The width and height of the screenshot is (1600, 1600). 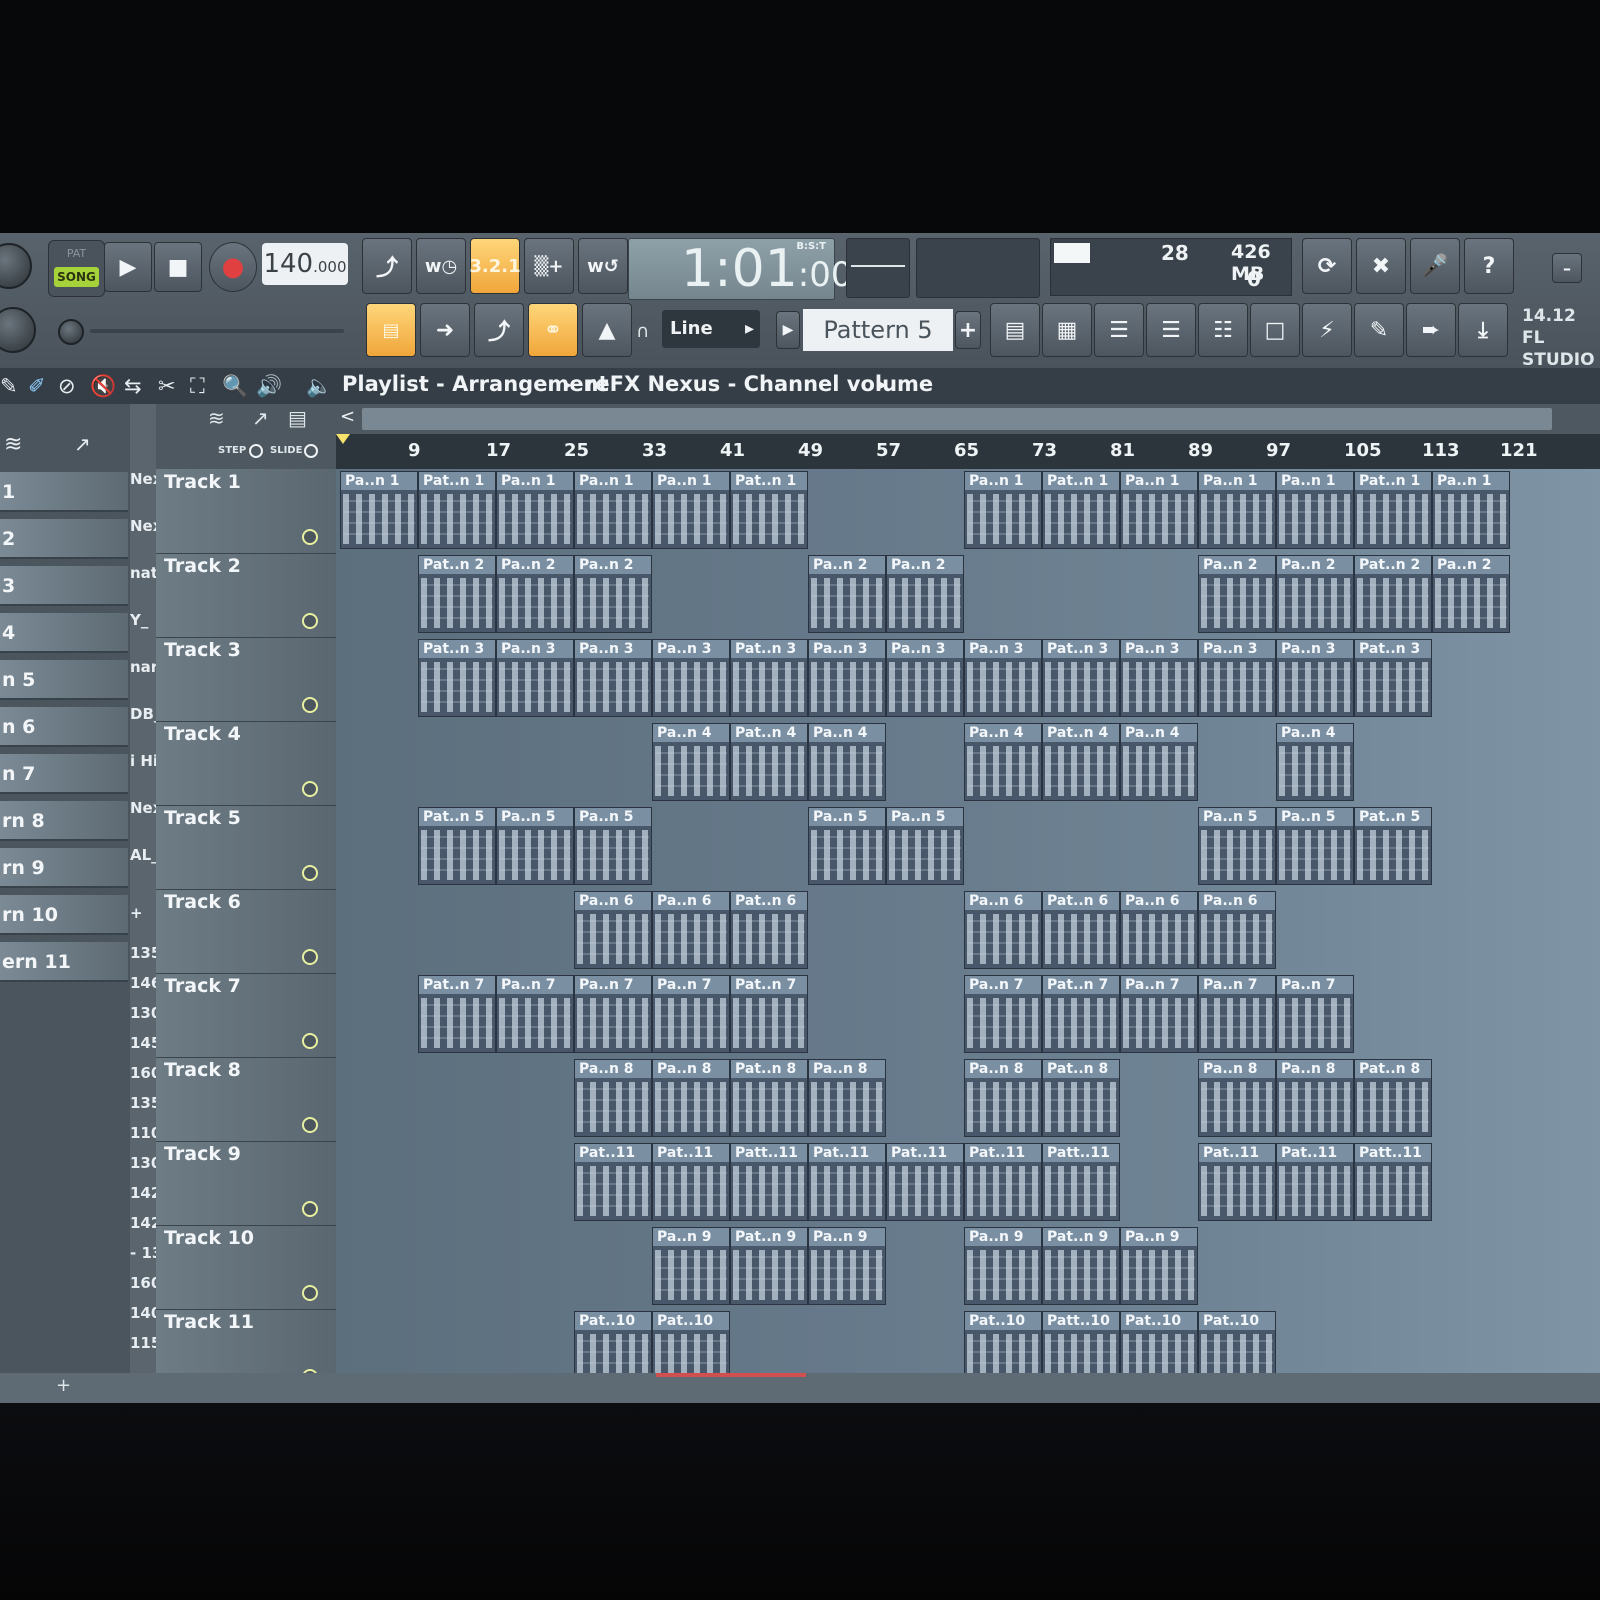 What do you see at coordinates (246, 1183) in the screenshot?
I see `track-header: Track 9` at bounding box center [246, 1183].